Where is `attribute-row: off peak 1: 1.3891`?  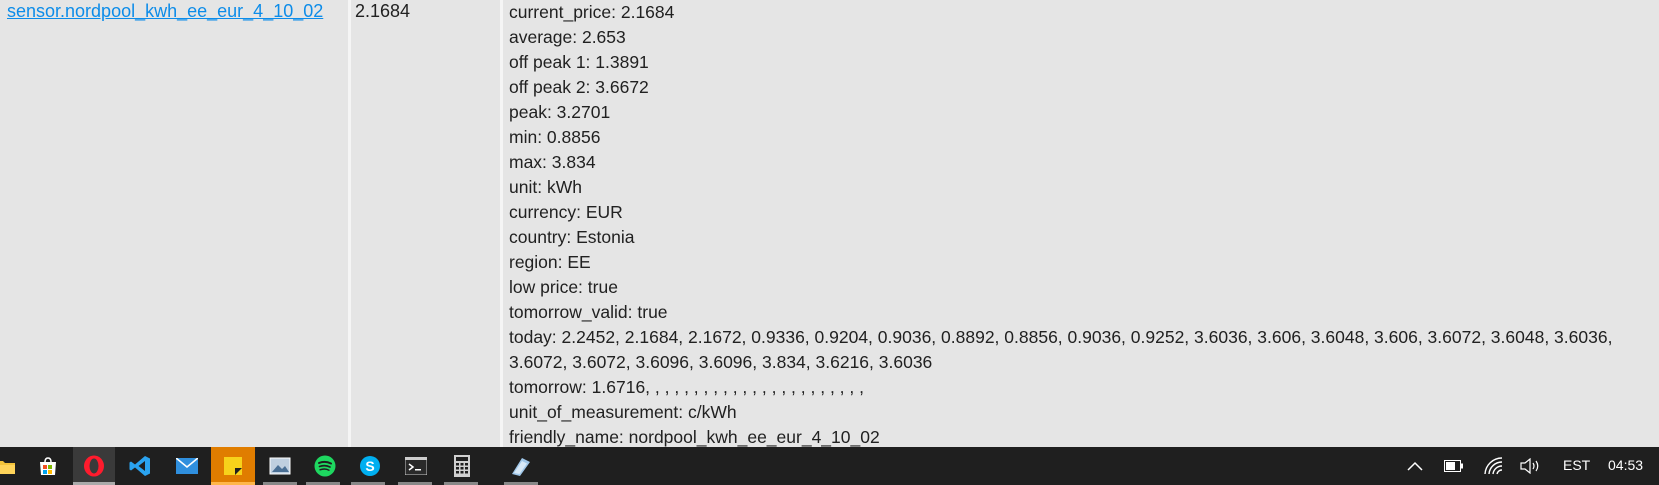
attribute-row: off peak 1: 1.3891 is located at coordinates (579, 62).